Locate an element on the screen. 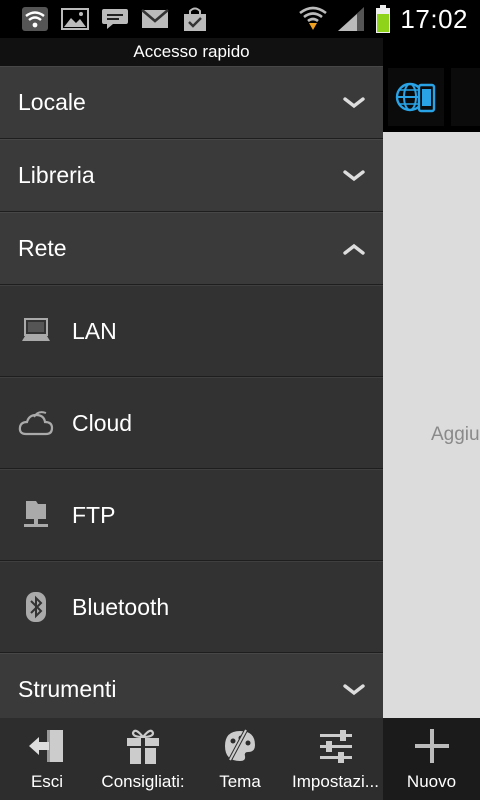 The image size is (480, 800). tab-strip is located at coordinates (465, 97).